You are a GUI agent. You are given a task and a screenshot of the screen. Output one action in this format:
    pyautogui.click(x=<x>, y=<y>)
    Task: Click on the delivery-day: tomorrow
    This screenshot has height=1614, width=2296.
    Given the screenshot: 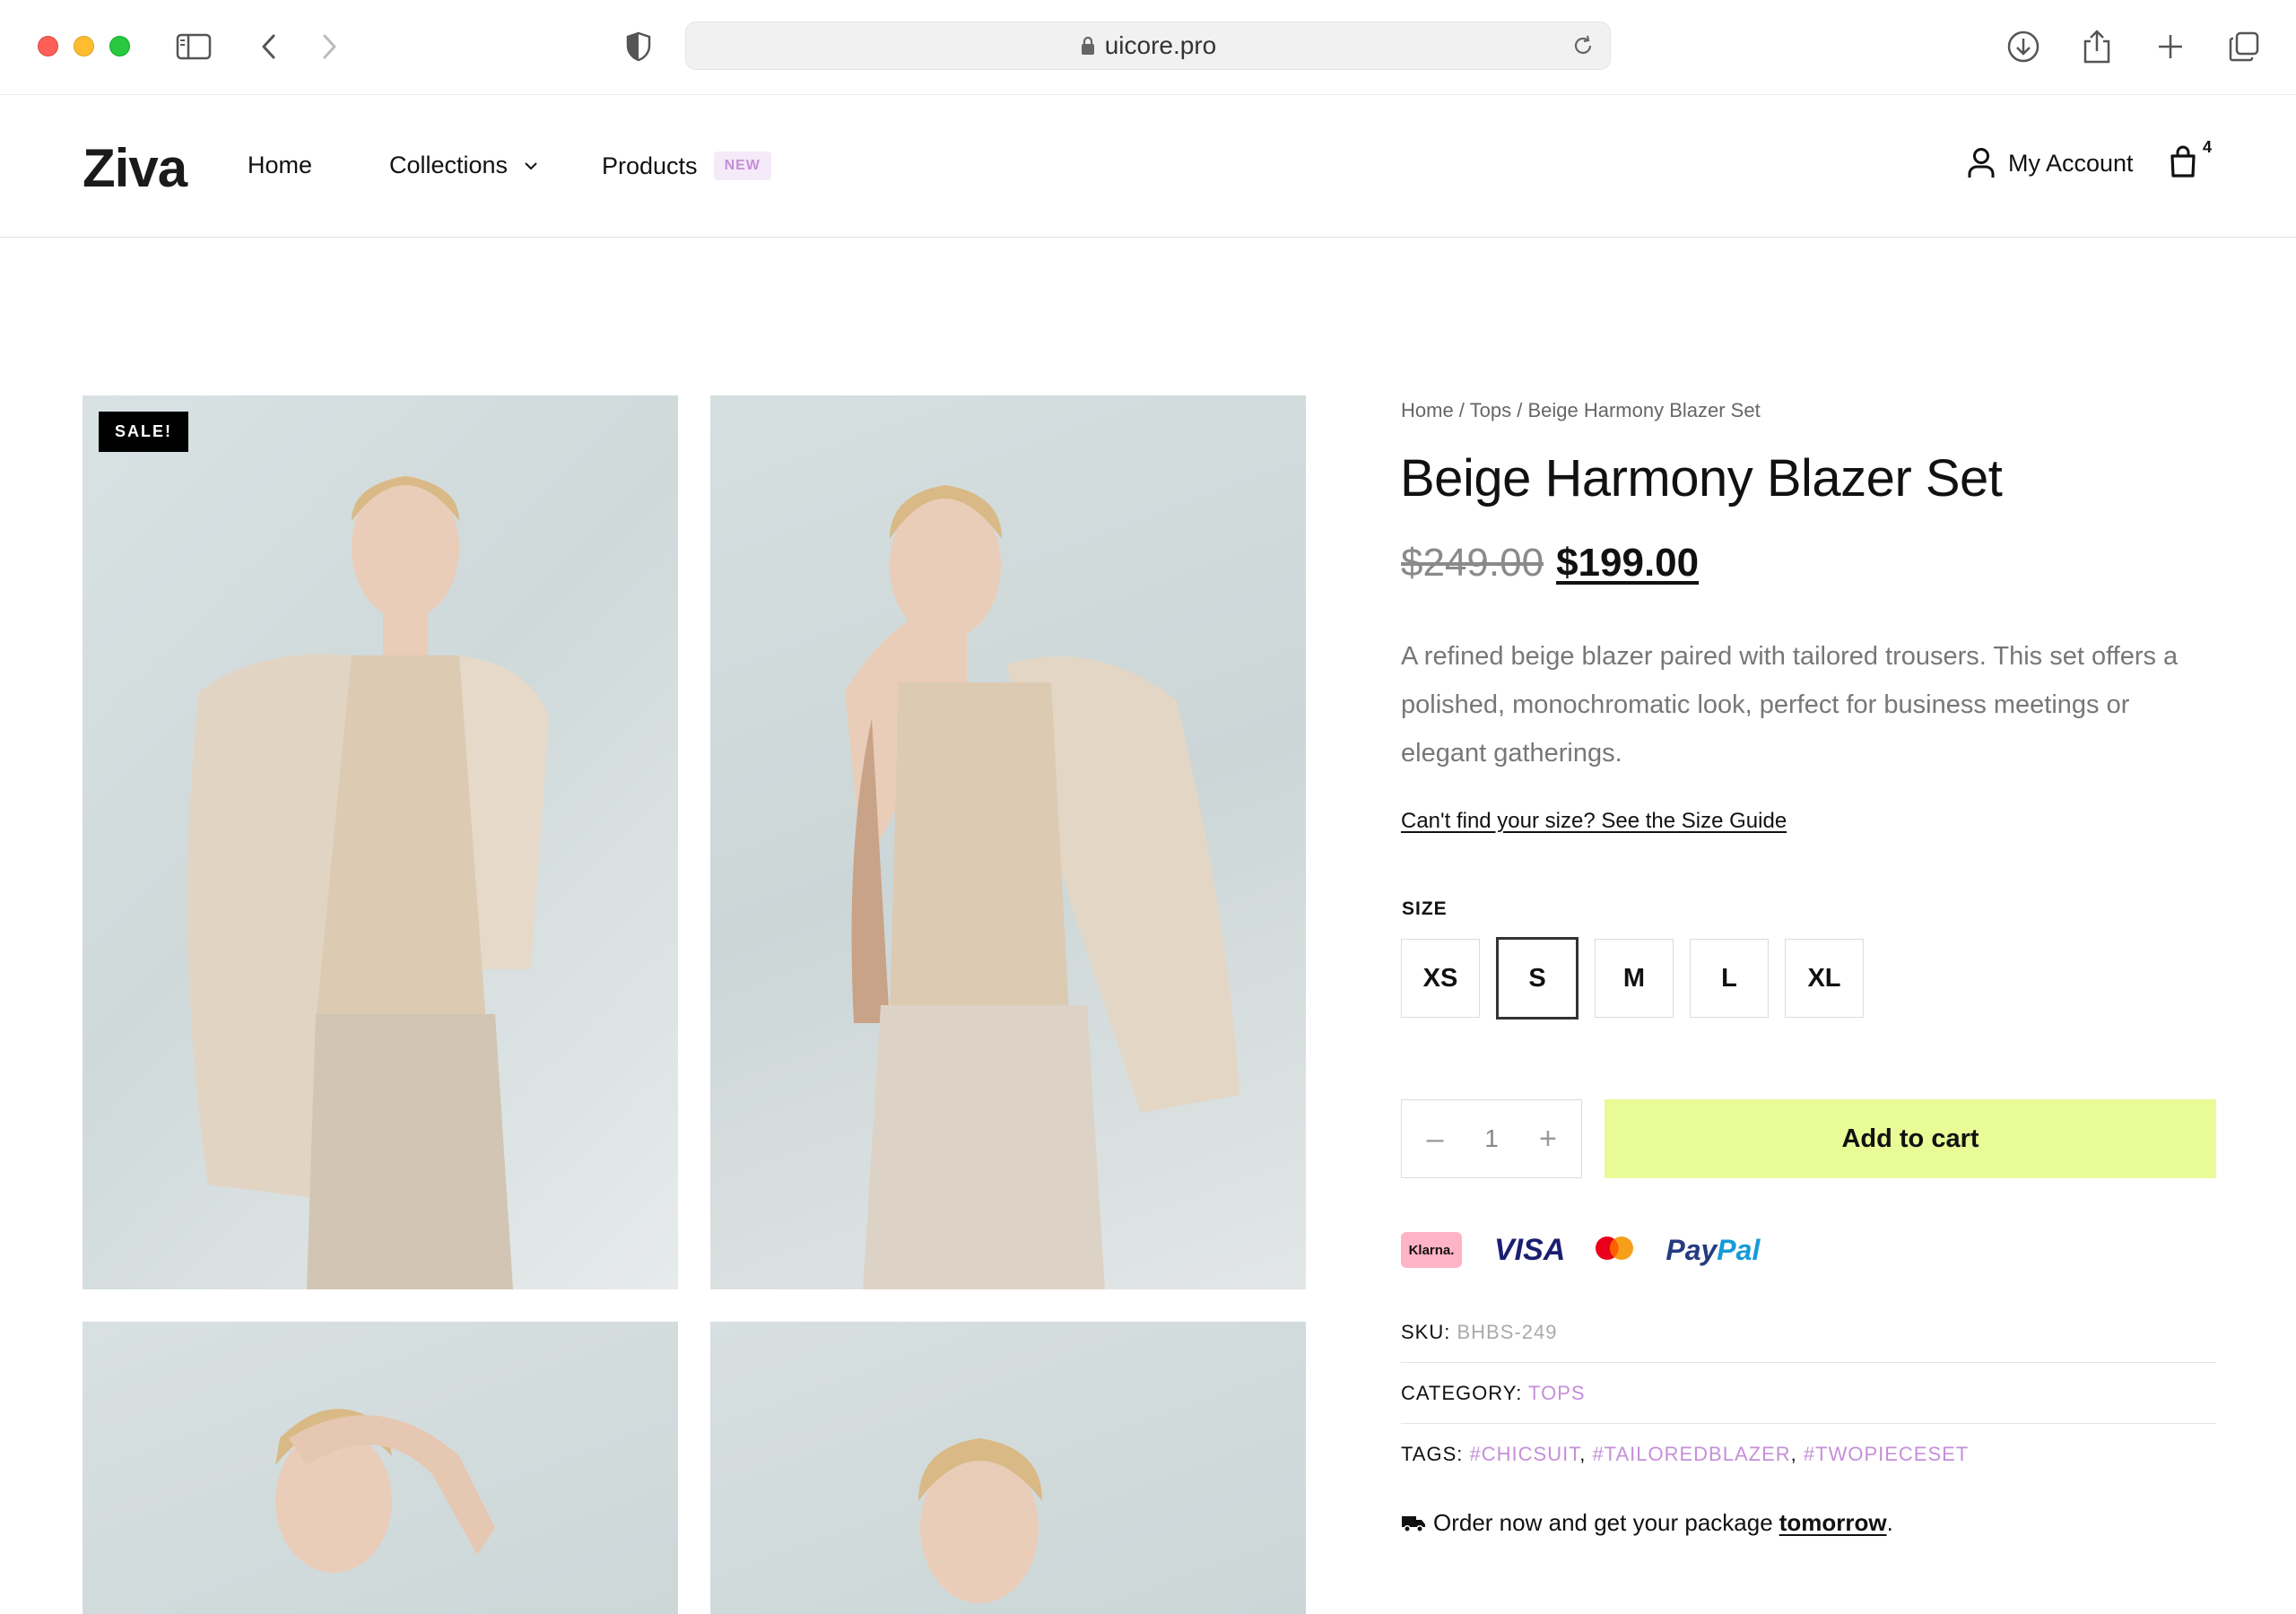 What is the action you would take?
    pyautogui.click(x=1833, y=1522)
    